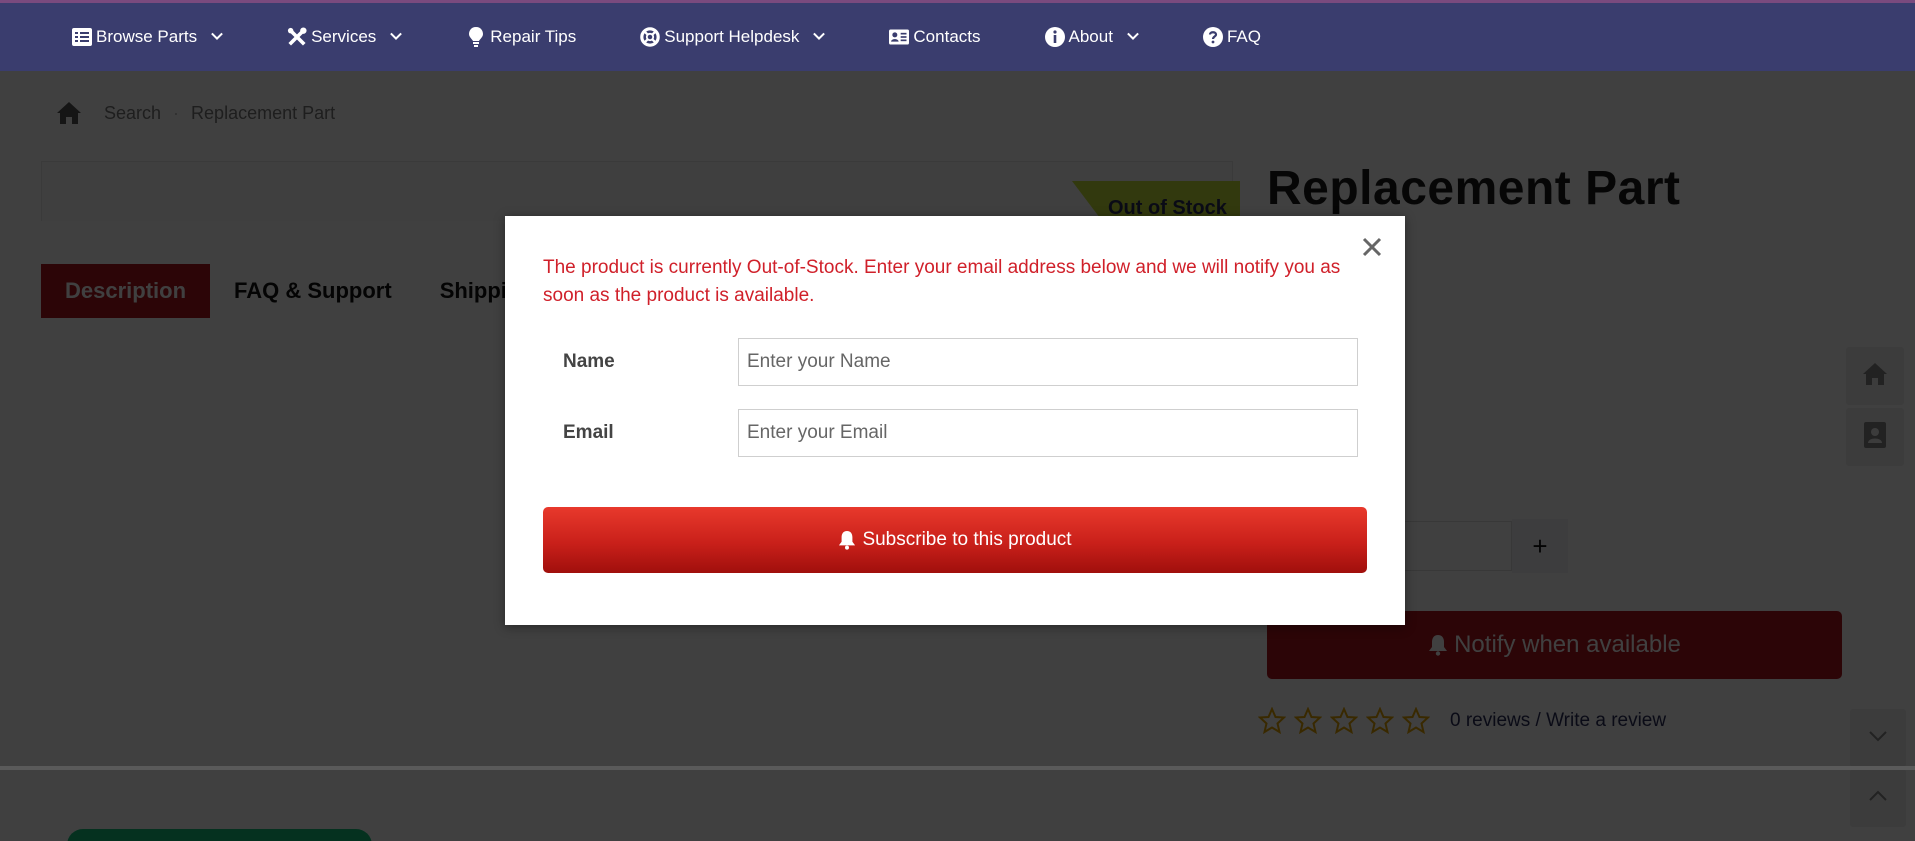 The width and height of the screenshot is (1915, 841). What do you see at coordinates (947, 36) in the screenshot?
I see `nav-label: Contacts` at bounding box center [947, 36].